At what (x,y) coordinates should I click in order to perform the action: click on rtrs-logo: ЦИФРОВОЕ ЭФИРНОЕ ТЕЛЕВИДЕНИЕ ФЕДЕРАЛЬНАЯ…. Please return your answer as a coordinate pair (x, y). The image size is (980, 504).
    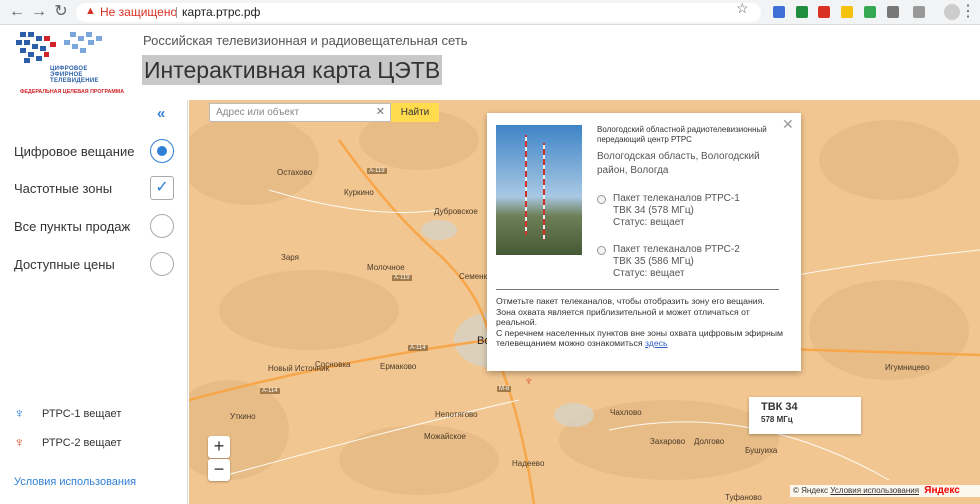
    Looking at the image, I should click on (70, 64).